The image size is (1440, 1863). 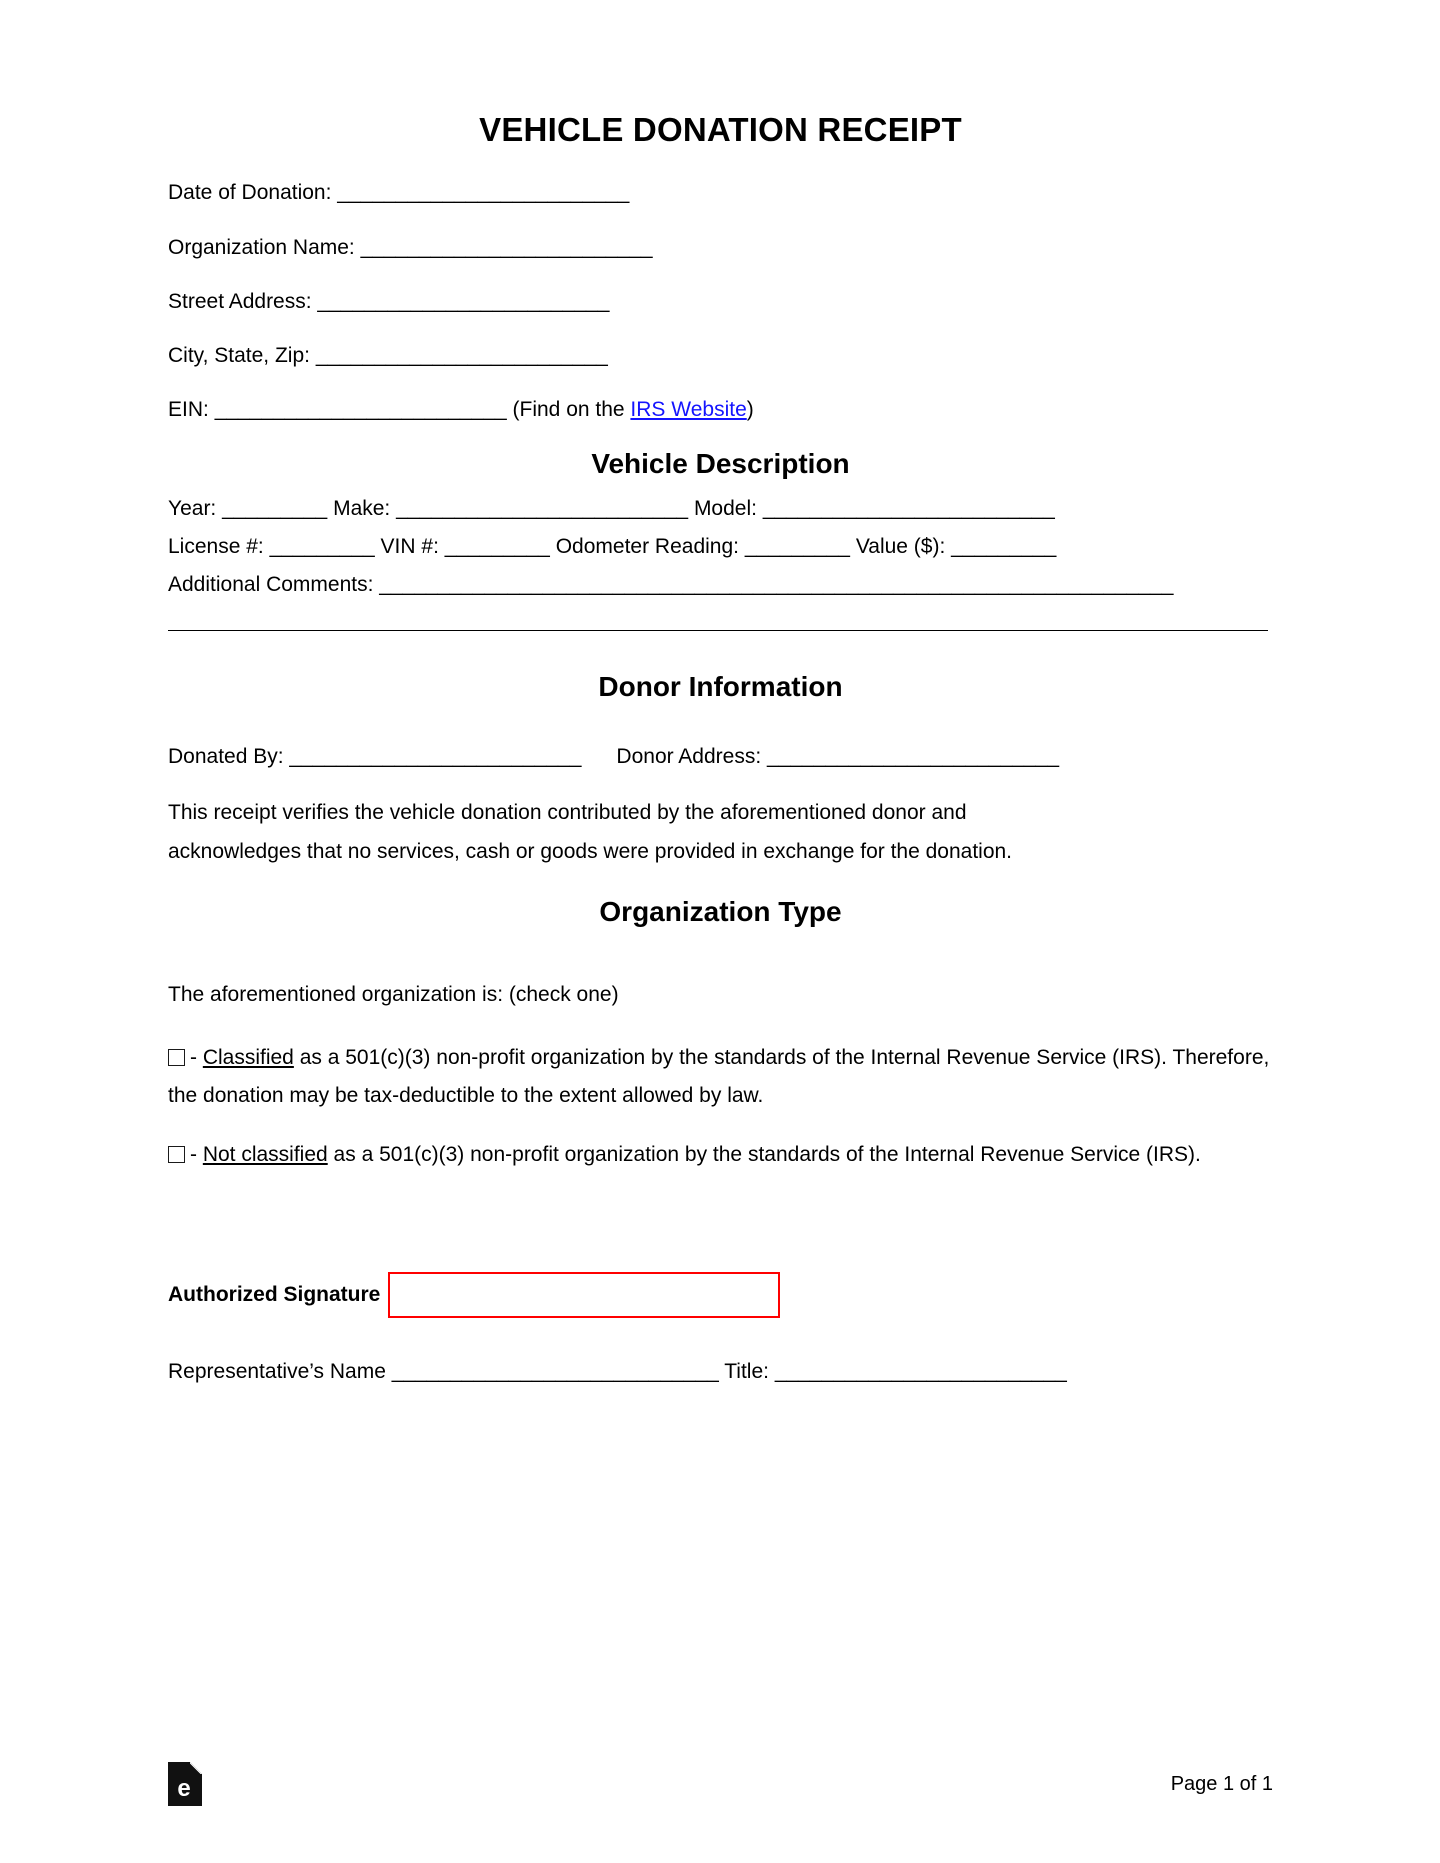 I want to click on odometer-input: _________, so click(x=797, y=546).